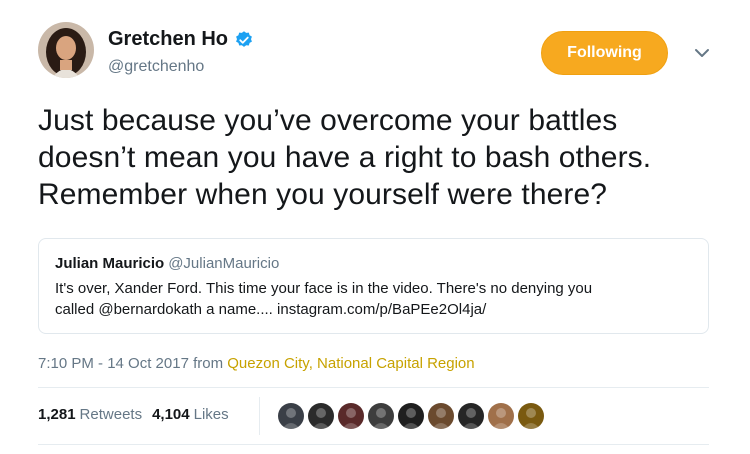 The height and width of the screenshot is (454, 750). I want to click on stats-separator, so click(259, 416).